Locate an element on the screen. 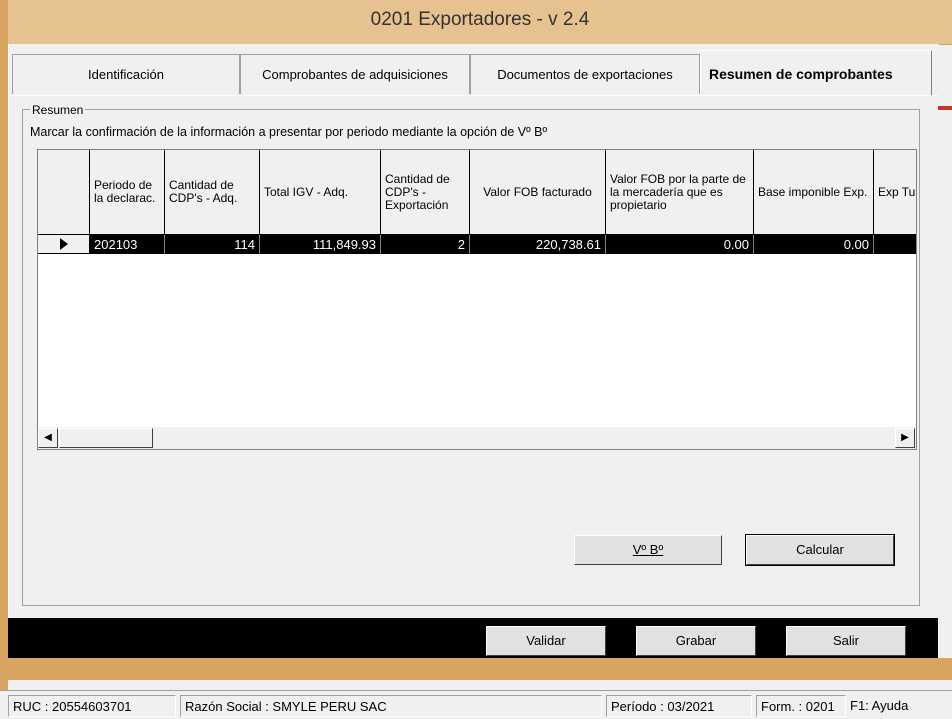 This screenshot has width=952, height=719. validar-button: Validar is located at coordinates (546, 641).